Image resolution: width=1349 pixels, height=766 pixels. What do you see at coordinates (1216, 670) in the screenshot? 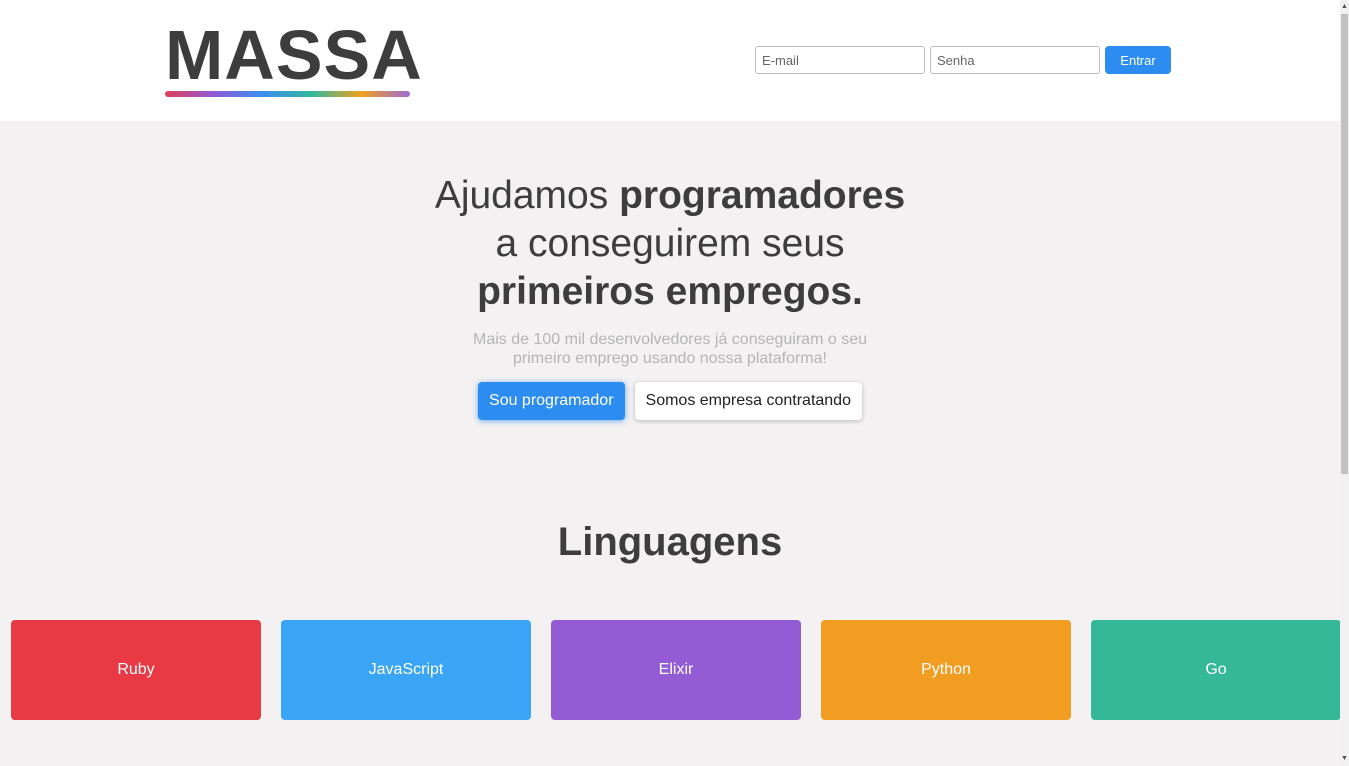
I see `language-card-go: Go` at bounding box center [1216, 670].